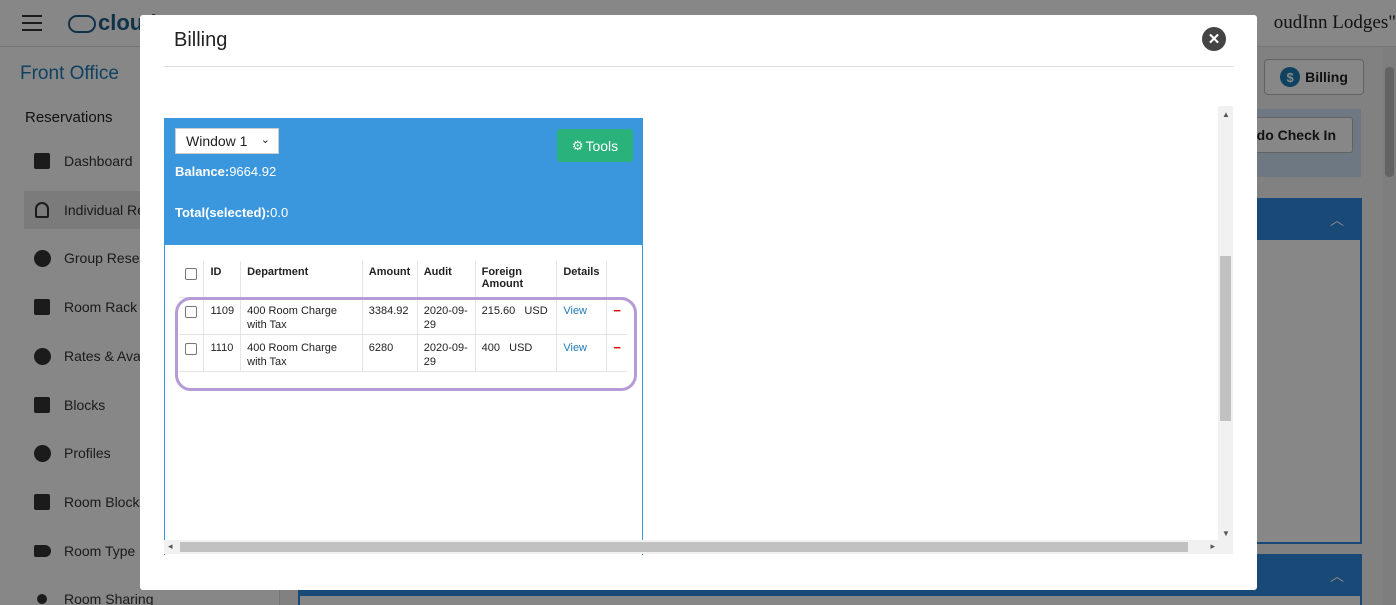  What do you see at coordinates (301, 279) in the screenshot?
I see `column-header: Department` at bounding box center [301, 279].